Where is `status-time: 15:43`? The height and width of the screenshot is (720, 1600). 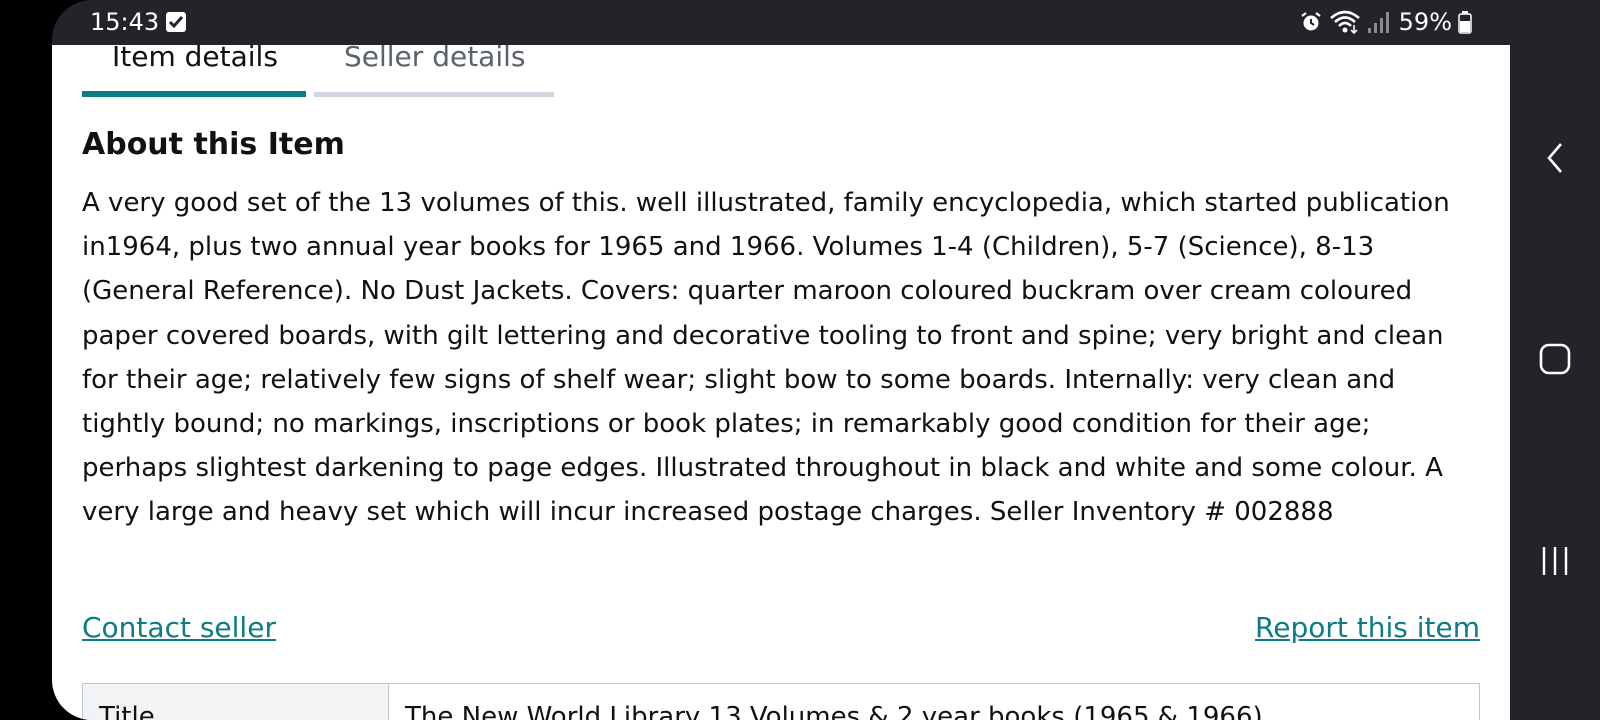
status-time: 15:43 is located at coordinates (125, 22).